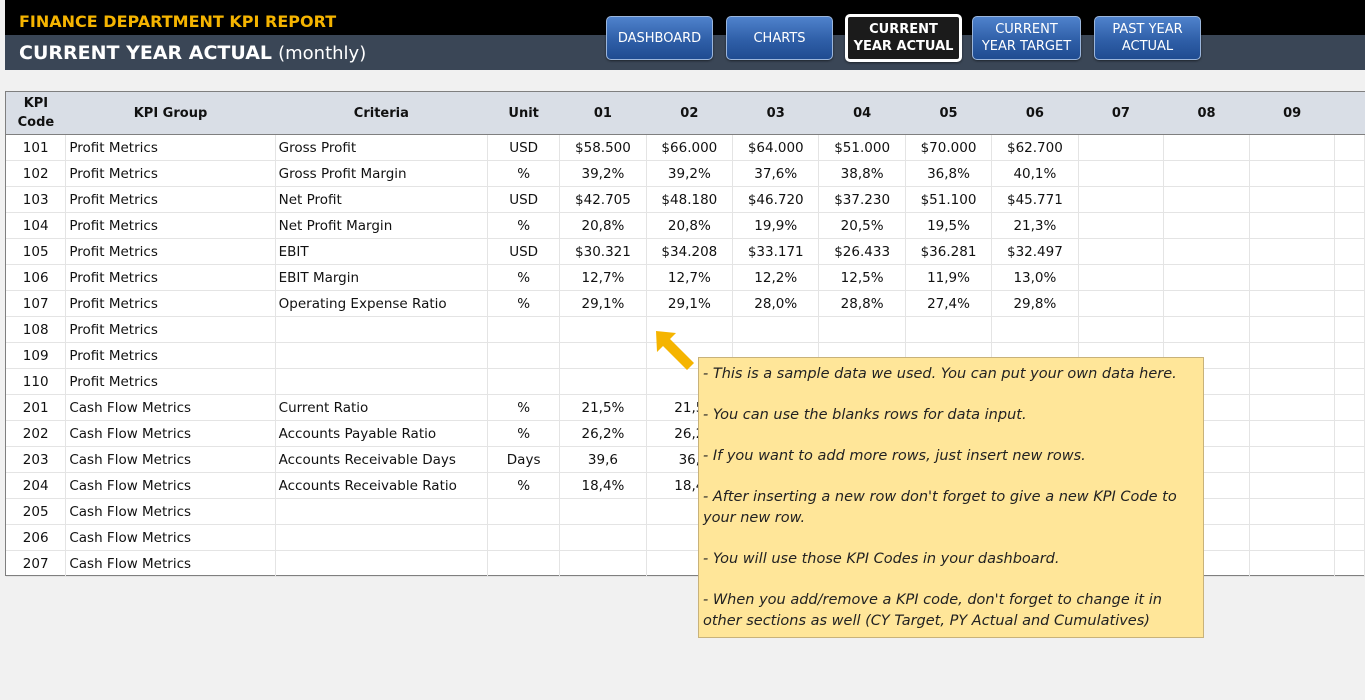 This screenshot has width=1365, height=700. Describe the element at coordinates (603, 459) in the screenshot. I see `table-cell: 39,6` at that location.